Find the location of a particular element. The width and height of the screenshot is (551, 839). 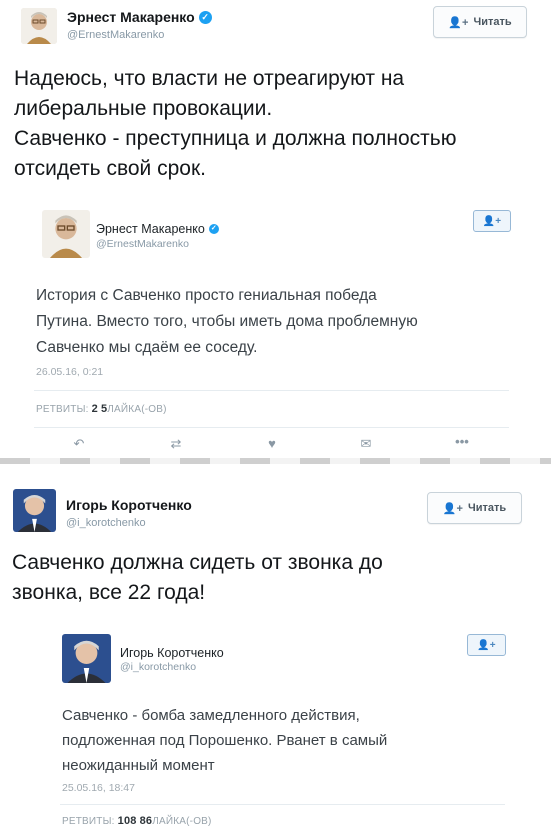

dm-icon: ✉ is located at coordinates (366, 444).